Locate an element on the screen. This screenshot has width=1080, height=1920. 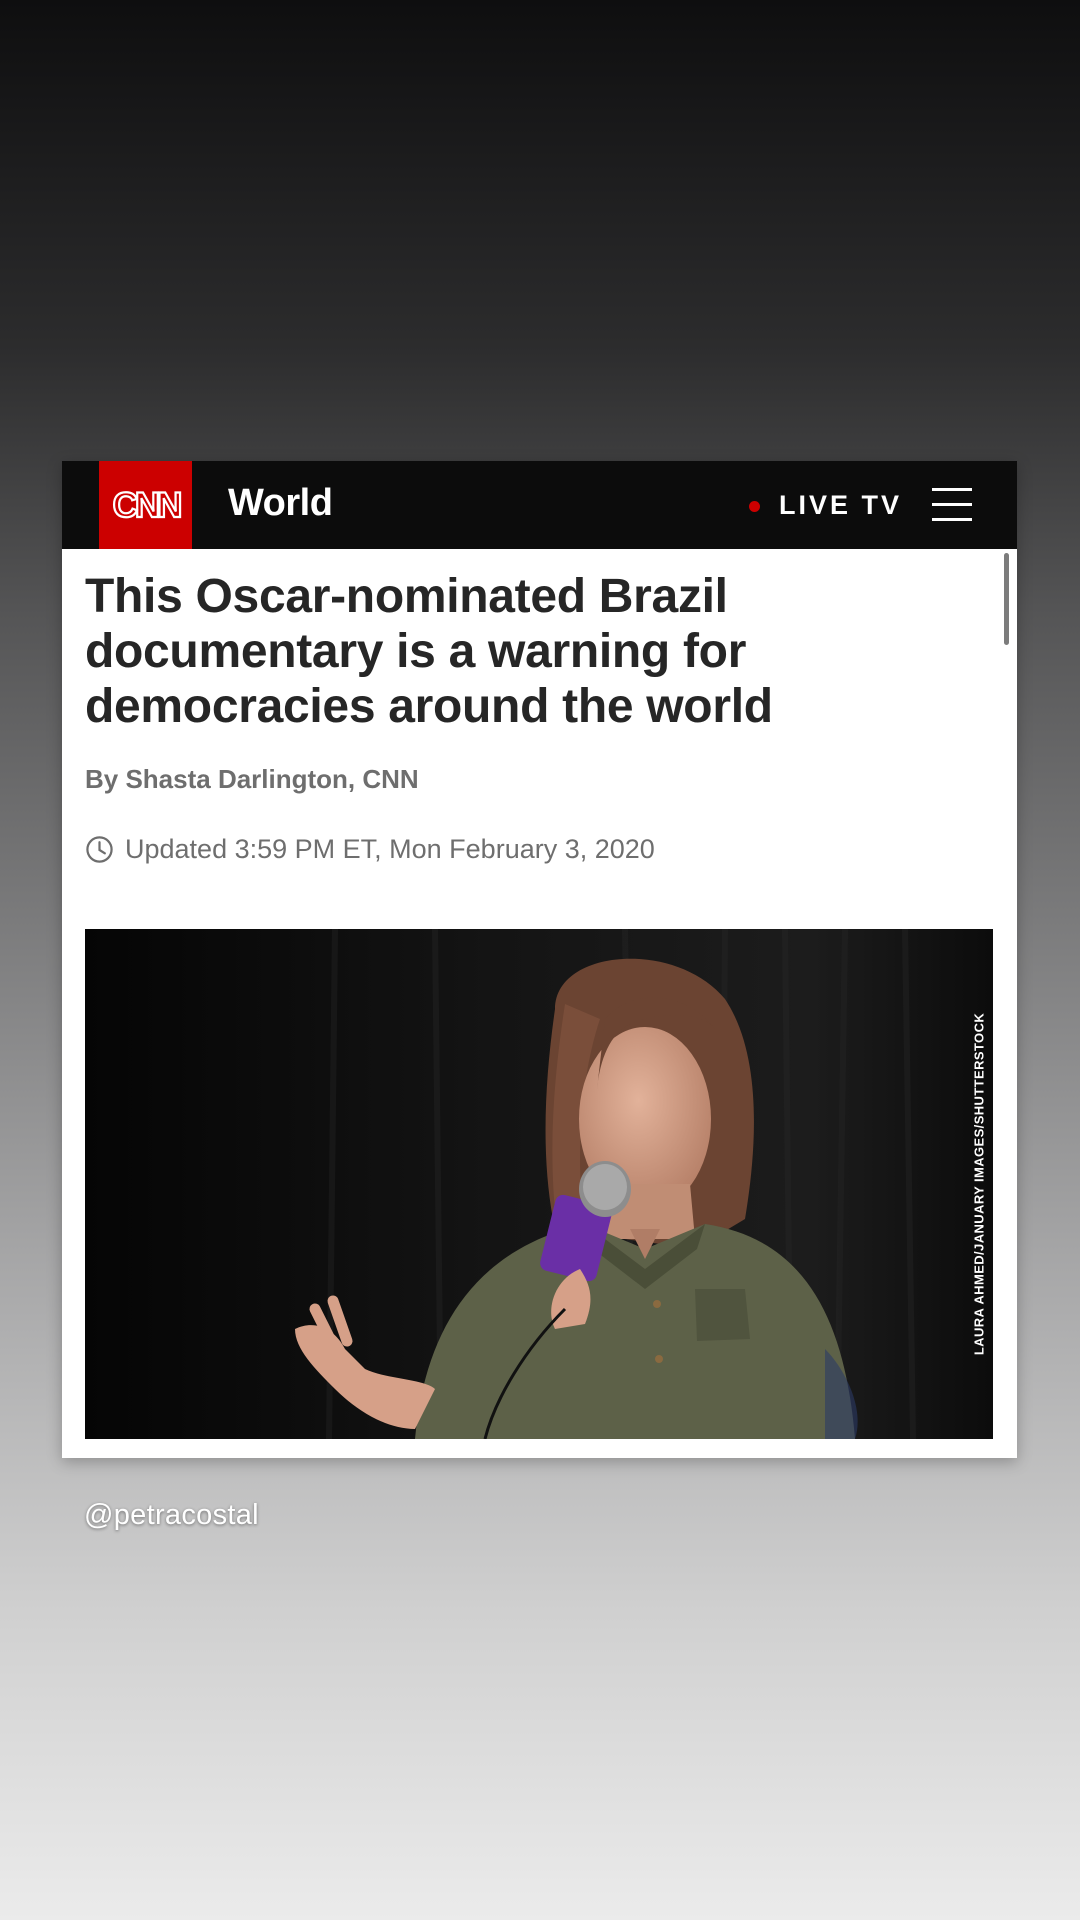
live-indicator-dot is located at coordinates (754, 506).